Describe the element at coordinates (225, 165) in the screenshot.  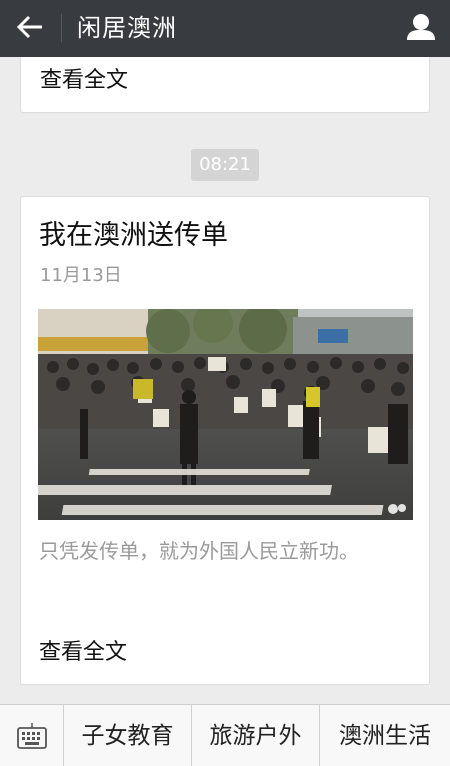
I see `message-timestamp: 08:21` at that location.